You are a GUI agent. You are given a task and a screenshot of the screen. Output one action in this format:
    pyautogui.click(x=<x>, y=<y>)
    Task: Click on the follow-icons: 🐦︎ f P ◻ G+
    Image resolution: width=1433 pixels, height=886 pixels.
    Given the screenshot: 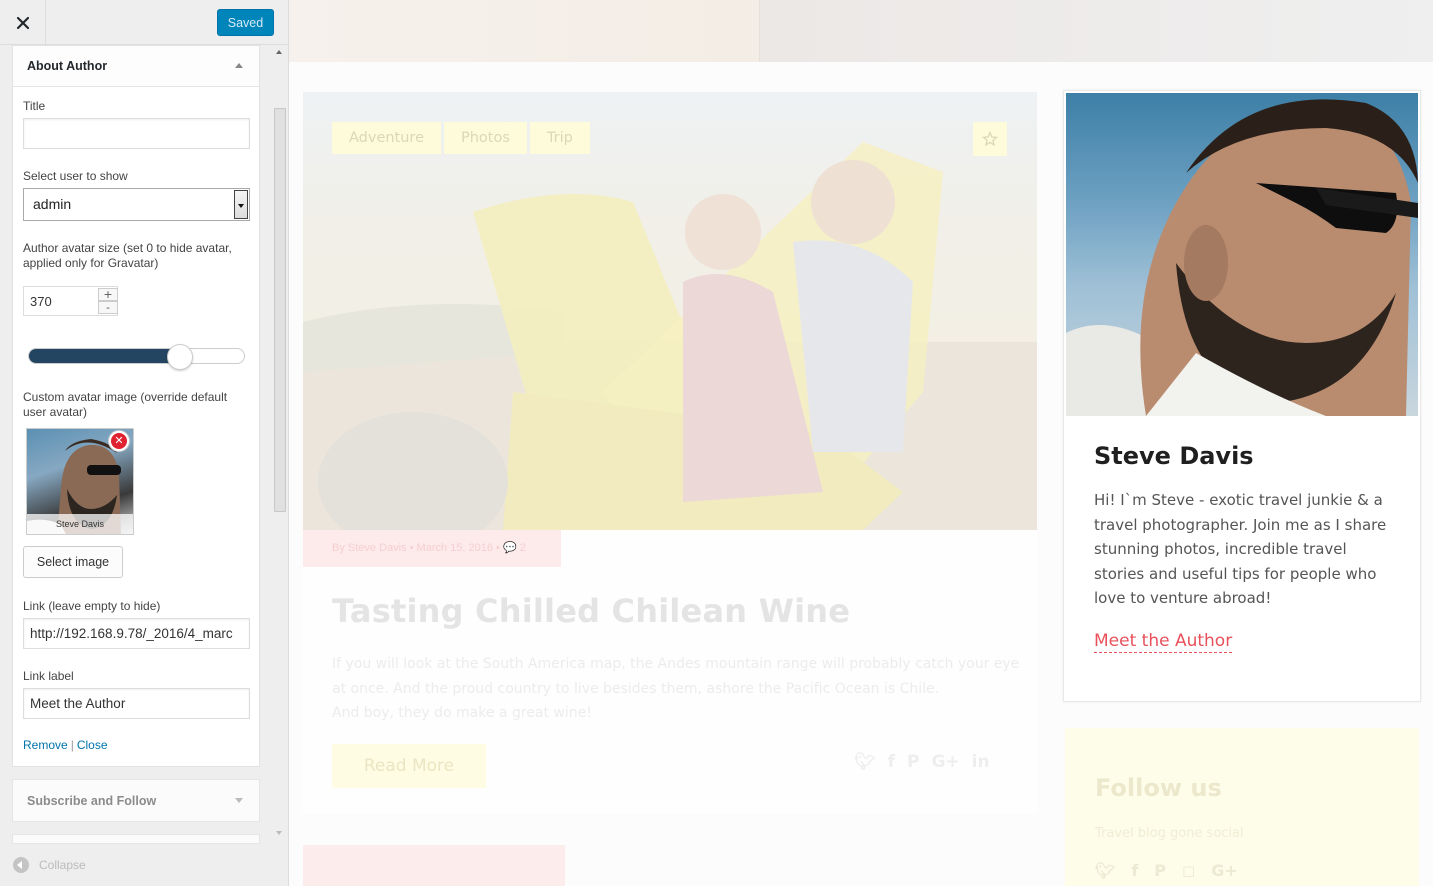 What is the action you would take?
    pyautogui.click(x=1166, y=870)
    